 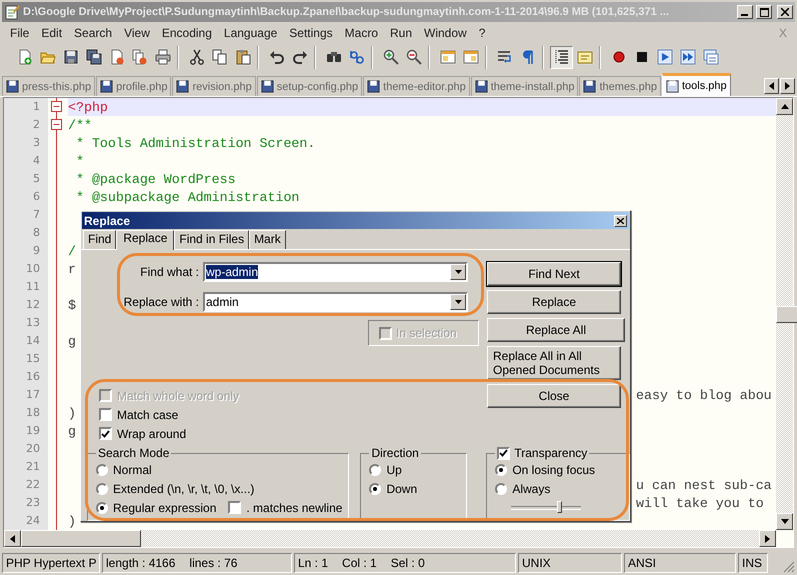 What do you see at coordinates (81, 538) in the screenshot?
I see `scrollbar-thumb` at bounding box center [81, 538].